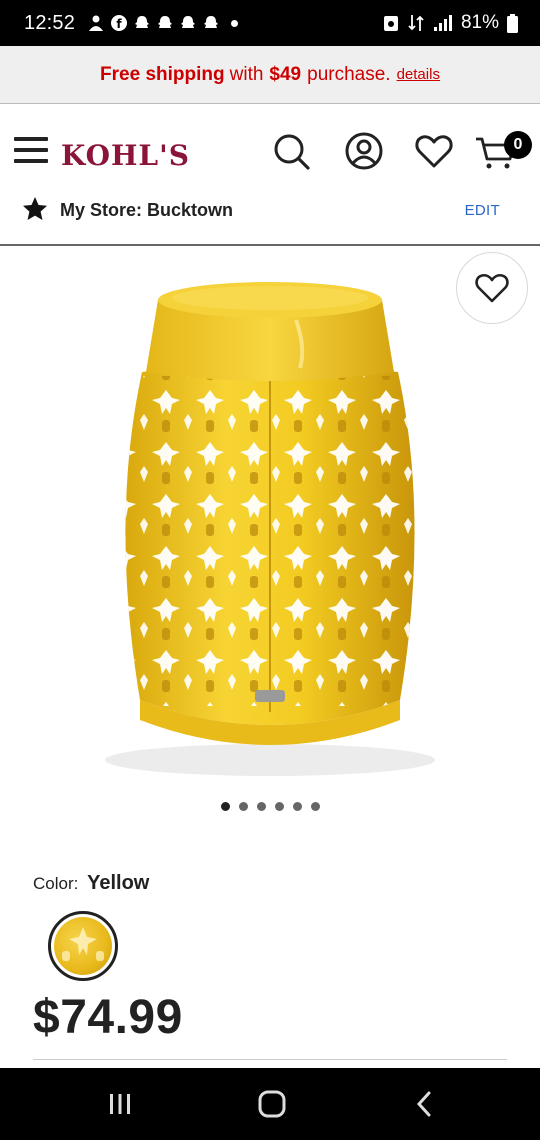  What do you see at coordinates (518, 145) in the screenshot?
I see `cart-count-badge: 0` at bounding box center [518, 145].